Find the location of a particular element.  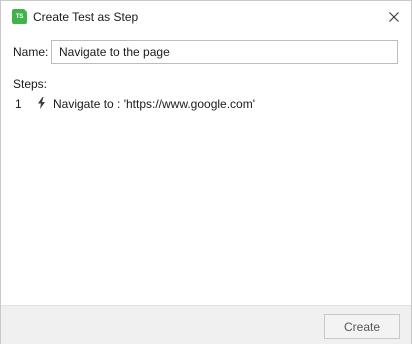

close-icon is located at coordinates (394, 17).